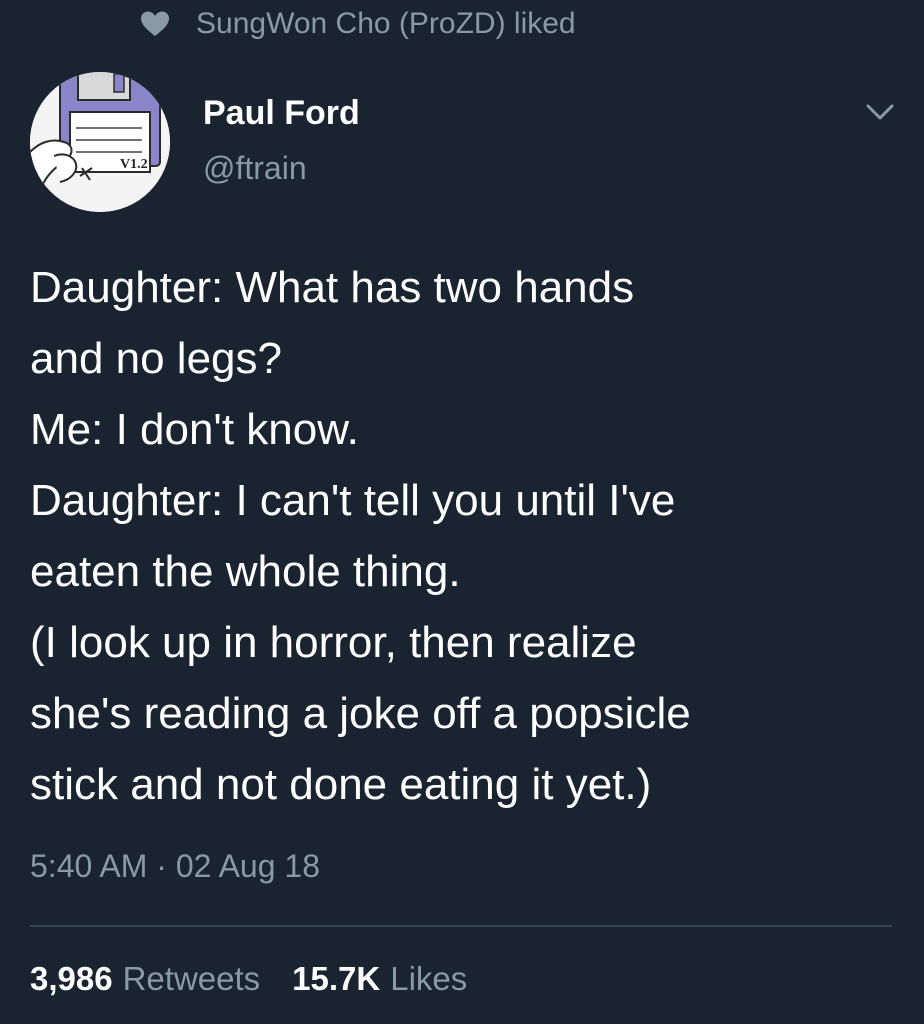  I want to click on retweets-count: 3,986, so click(71, 978).